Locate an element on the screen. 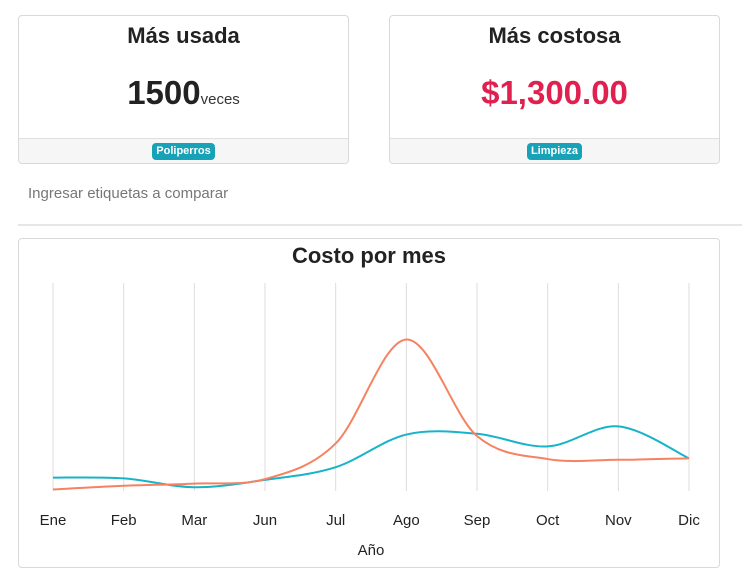 Image resolution: width=742 pixels, height=585 pixels. most-expensive-footer: Limpieza is located at coordinates (554, 150).